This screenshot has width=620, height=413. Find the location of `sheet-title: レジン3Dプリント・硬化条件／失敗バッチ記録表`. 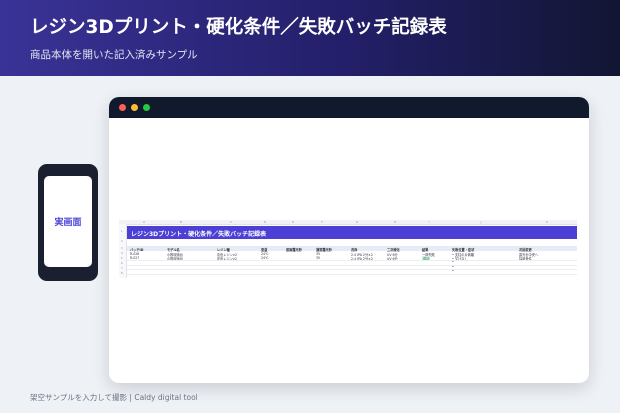

sheet-title: レジン3Dプリント・硬化条件／失敗バッチ記録表 is located at coordinates (199, 234).